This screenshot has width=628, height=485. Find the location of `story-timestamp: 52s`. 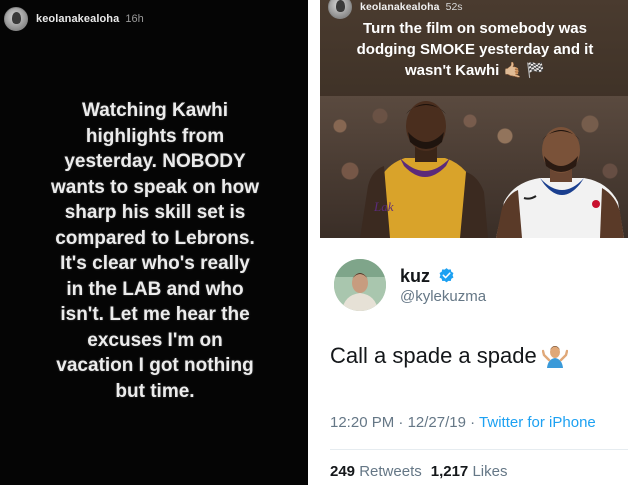

story-timestamp: 52s is located at coordinates (454, 7).